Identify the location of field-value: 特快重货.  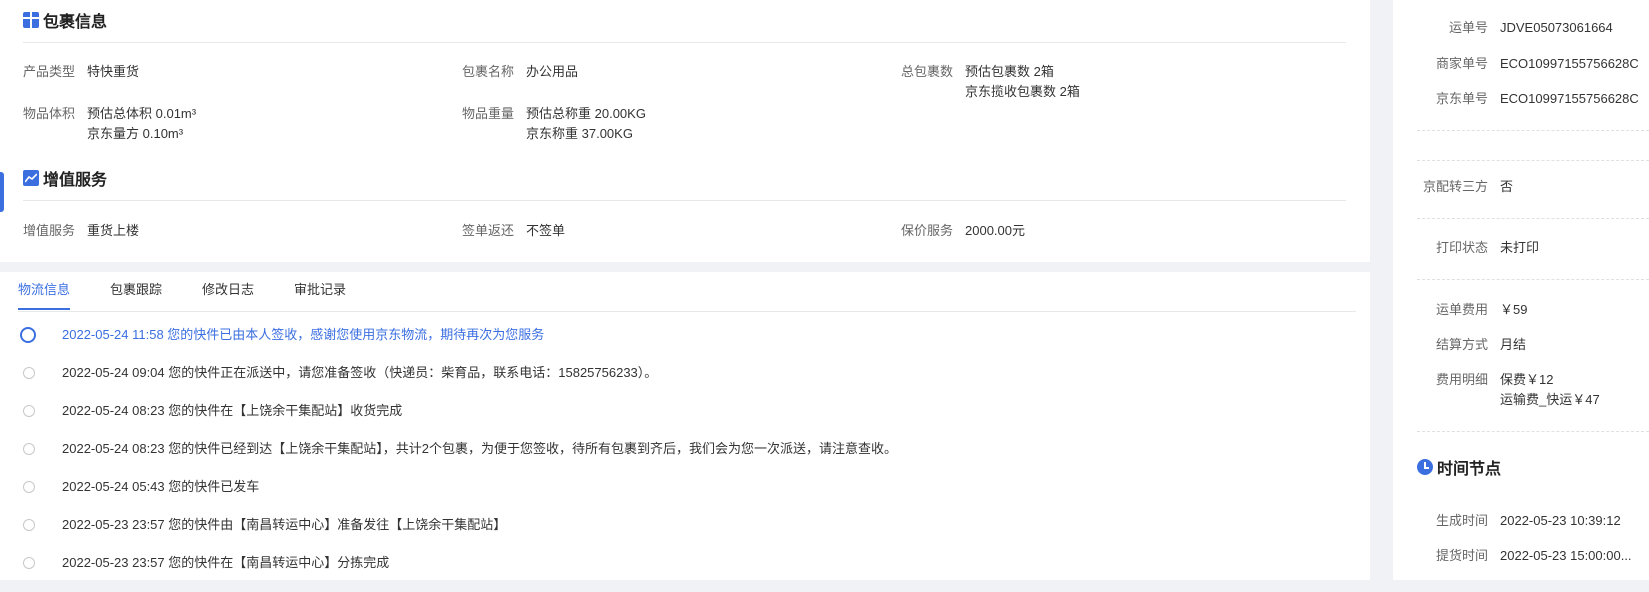
(113, 71).